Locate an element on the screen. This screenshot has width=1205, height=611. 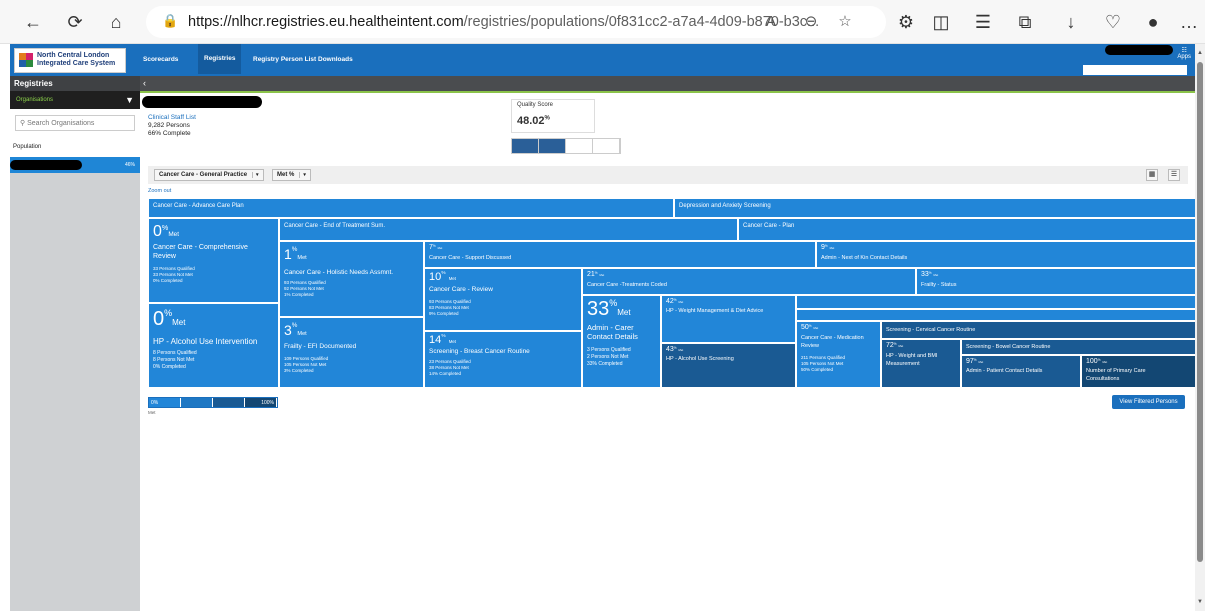
tile-support-discussed: 7% Met Cancer Care - Support Discussed is located at coordinates (620, 254).